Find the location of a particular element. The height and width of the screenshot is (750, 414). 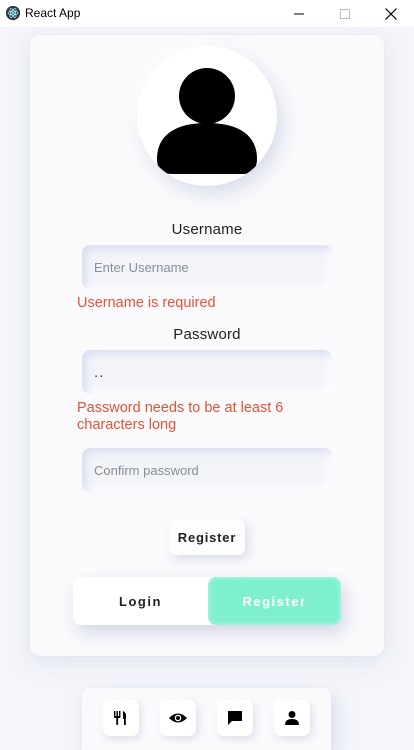

utensils-icon is located at coordinates (120, 718).